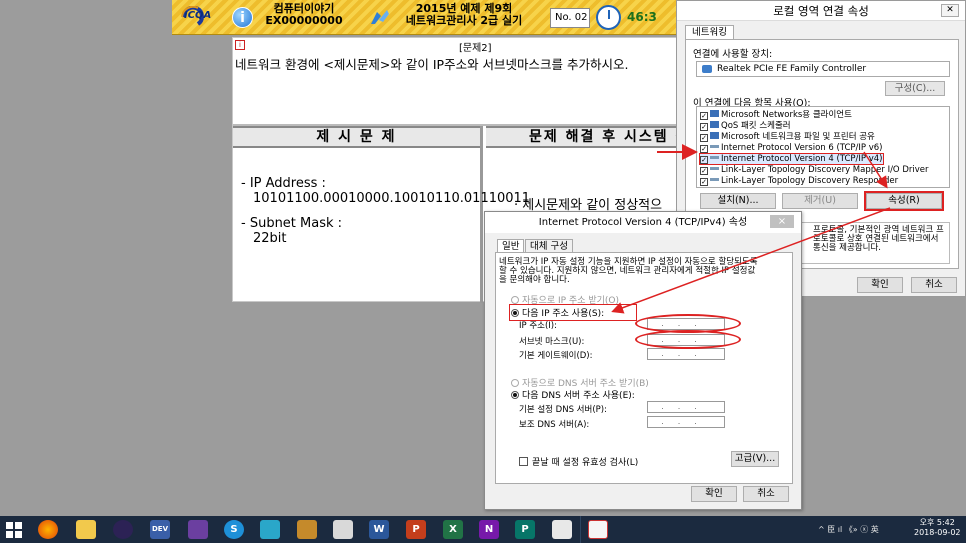  I want to click on question-text: 네트워크 환경에 <제시문제>와 같이 IP주소와 서브넷마스크를 추가하시오., so click(432, 64).